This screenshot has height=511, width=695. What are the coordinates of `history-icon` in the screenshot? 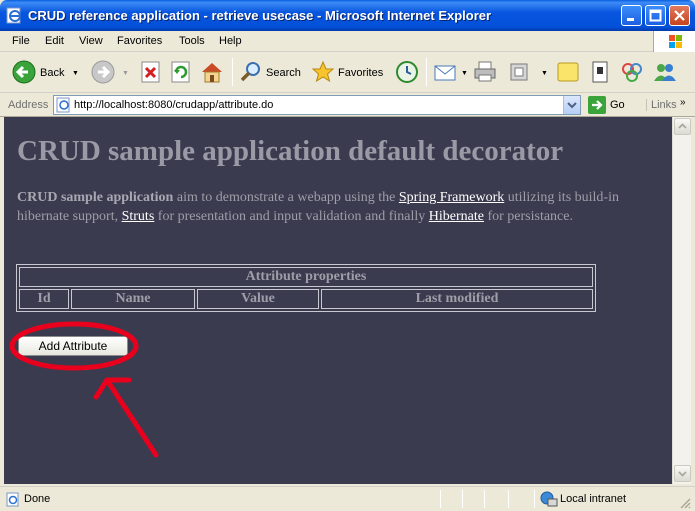 It's located at (407, 72).